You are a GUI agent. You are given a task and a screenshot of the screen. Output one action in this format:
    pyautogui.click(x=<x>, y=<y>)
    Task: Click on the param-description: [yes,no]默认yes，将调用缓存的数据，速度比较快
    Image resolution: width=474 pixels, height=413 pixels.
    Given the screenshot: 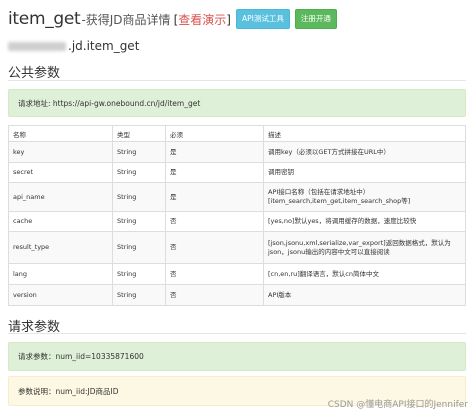 What is the action you would take?
    pyautogui.click(x=364, y=221)
    